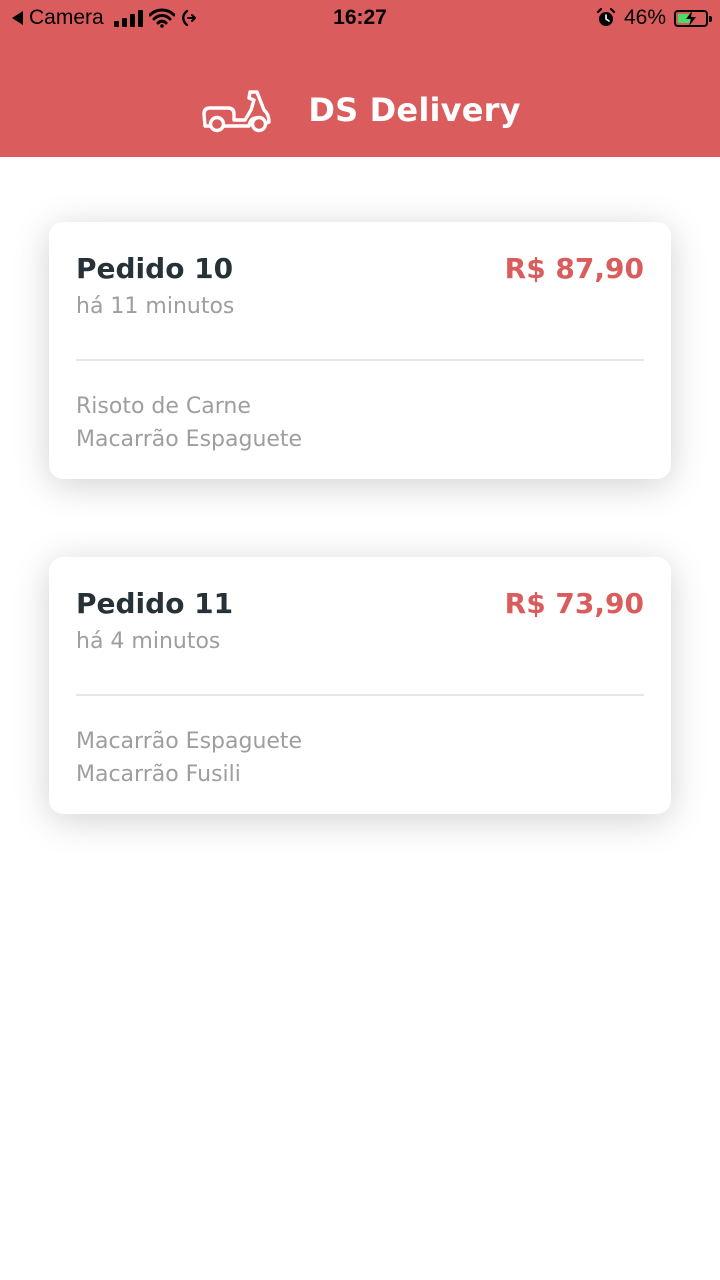 The width and height of the screenshot is (720, 1280). I want to click on product-list: Risoto de Carne Macarrão Espaguete, so click(189, 423).